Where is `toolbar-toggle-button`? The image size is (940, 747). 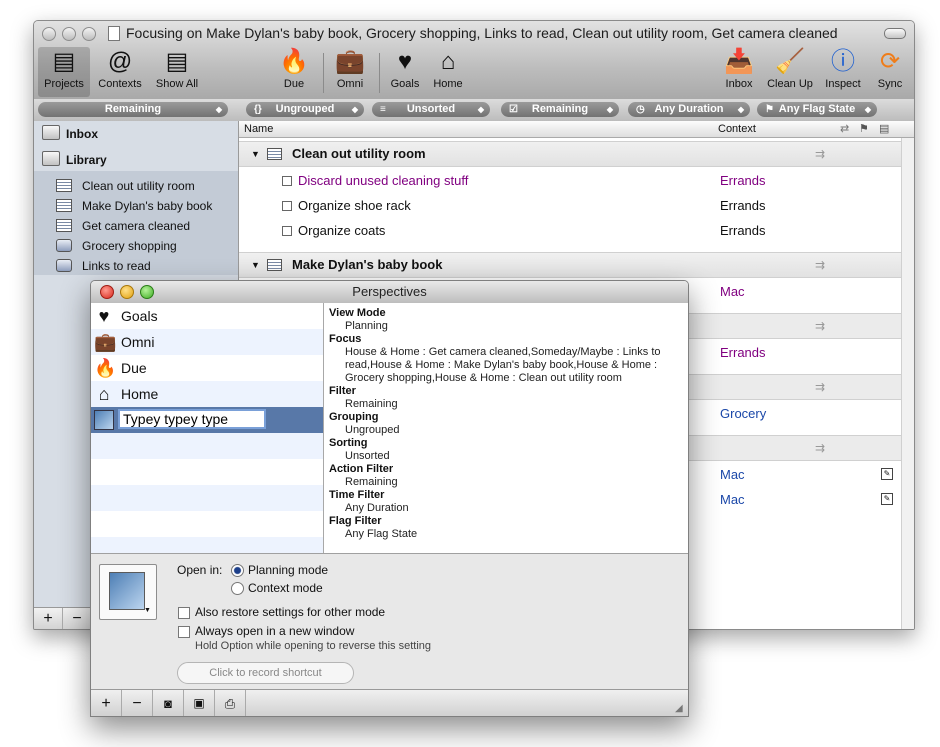
toolbar-toggle-button is located at coordinates (895, 33).